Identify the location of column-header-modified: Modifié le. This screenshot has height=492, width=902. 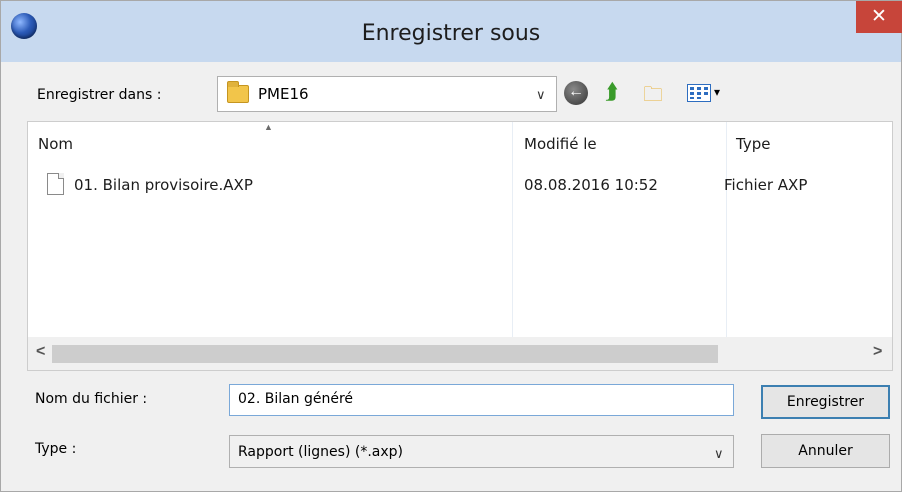
(560, 144).